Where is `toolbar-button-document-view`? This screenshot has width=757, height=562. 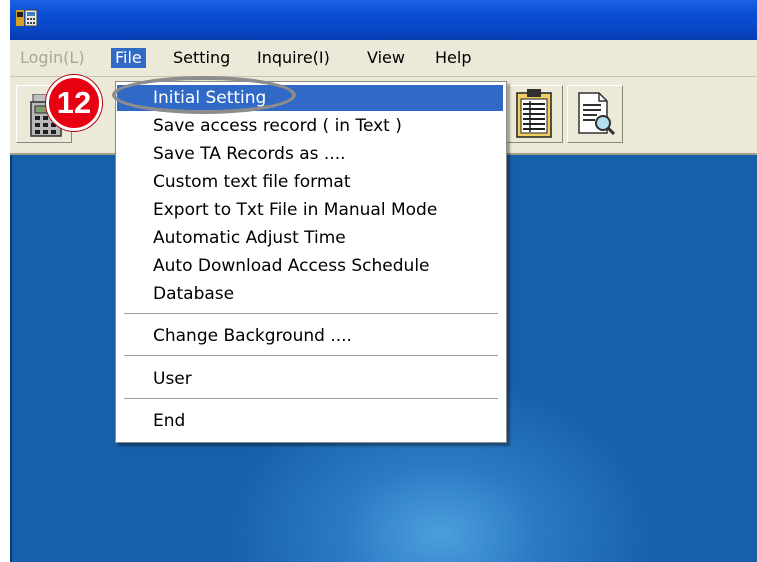
toolbar-button-document-view is located at coordinates (595, 114).